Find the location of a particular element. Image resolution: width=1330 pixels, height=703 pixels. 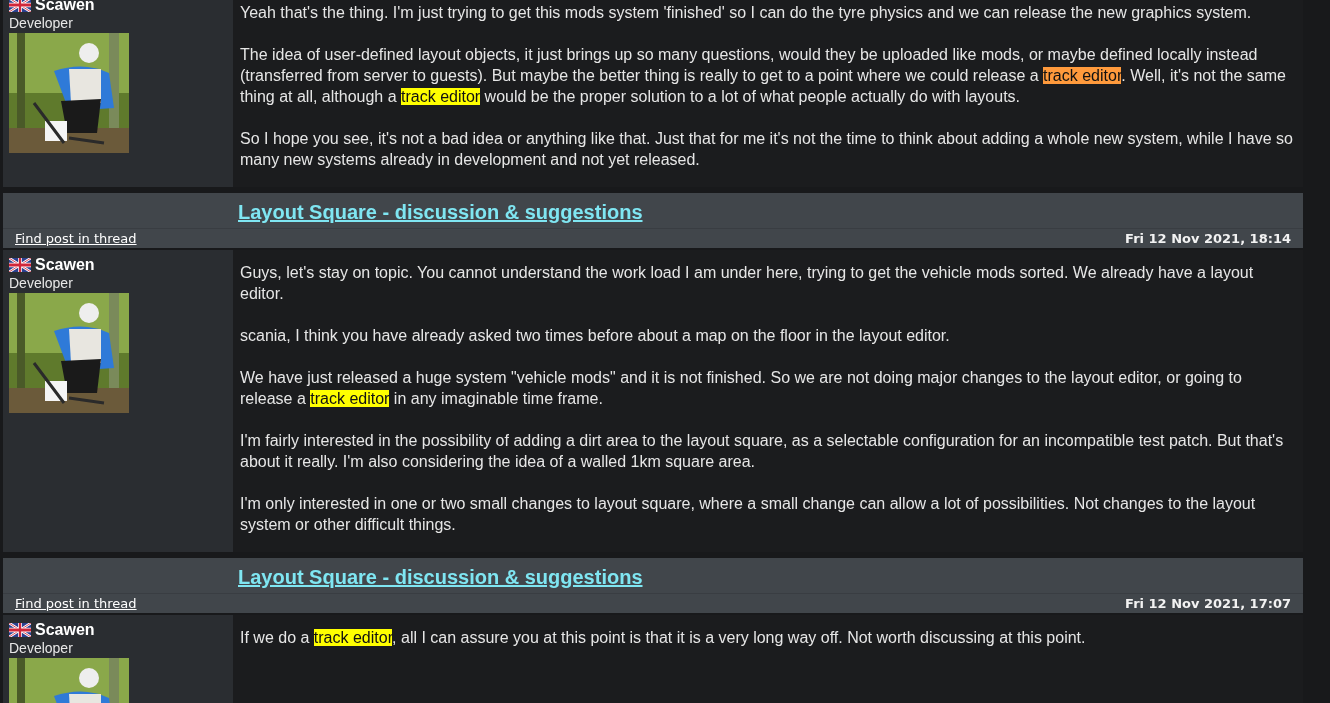

post-paragraph: Yeah that's the thing. I'm just trying to get this mods system 'finished' so I can do the tyre physics and we can release the new graphics system. is located at coordinates (746, 13).